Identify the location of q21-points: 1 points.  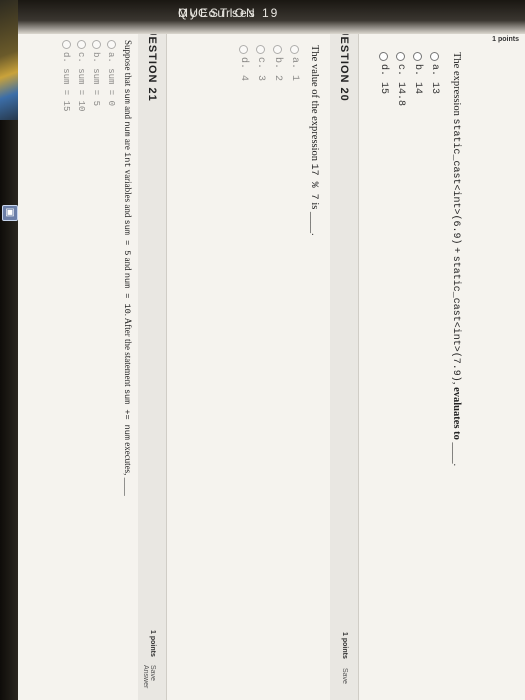
(152, 643).